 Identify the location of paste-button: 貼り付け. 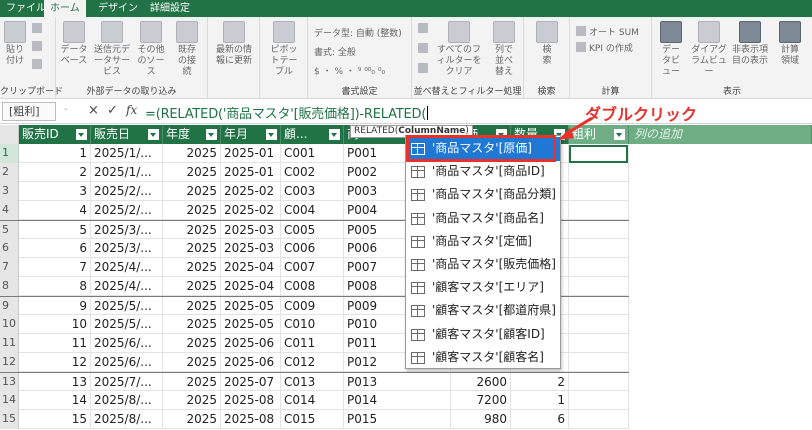
(15, 44).